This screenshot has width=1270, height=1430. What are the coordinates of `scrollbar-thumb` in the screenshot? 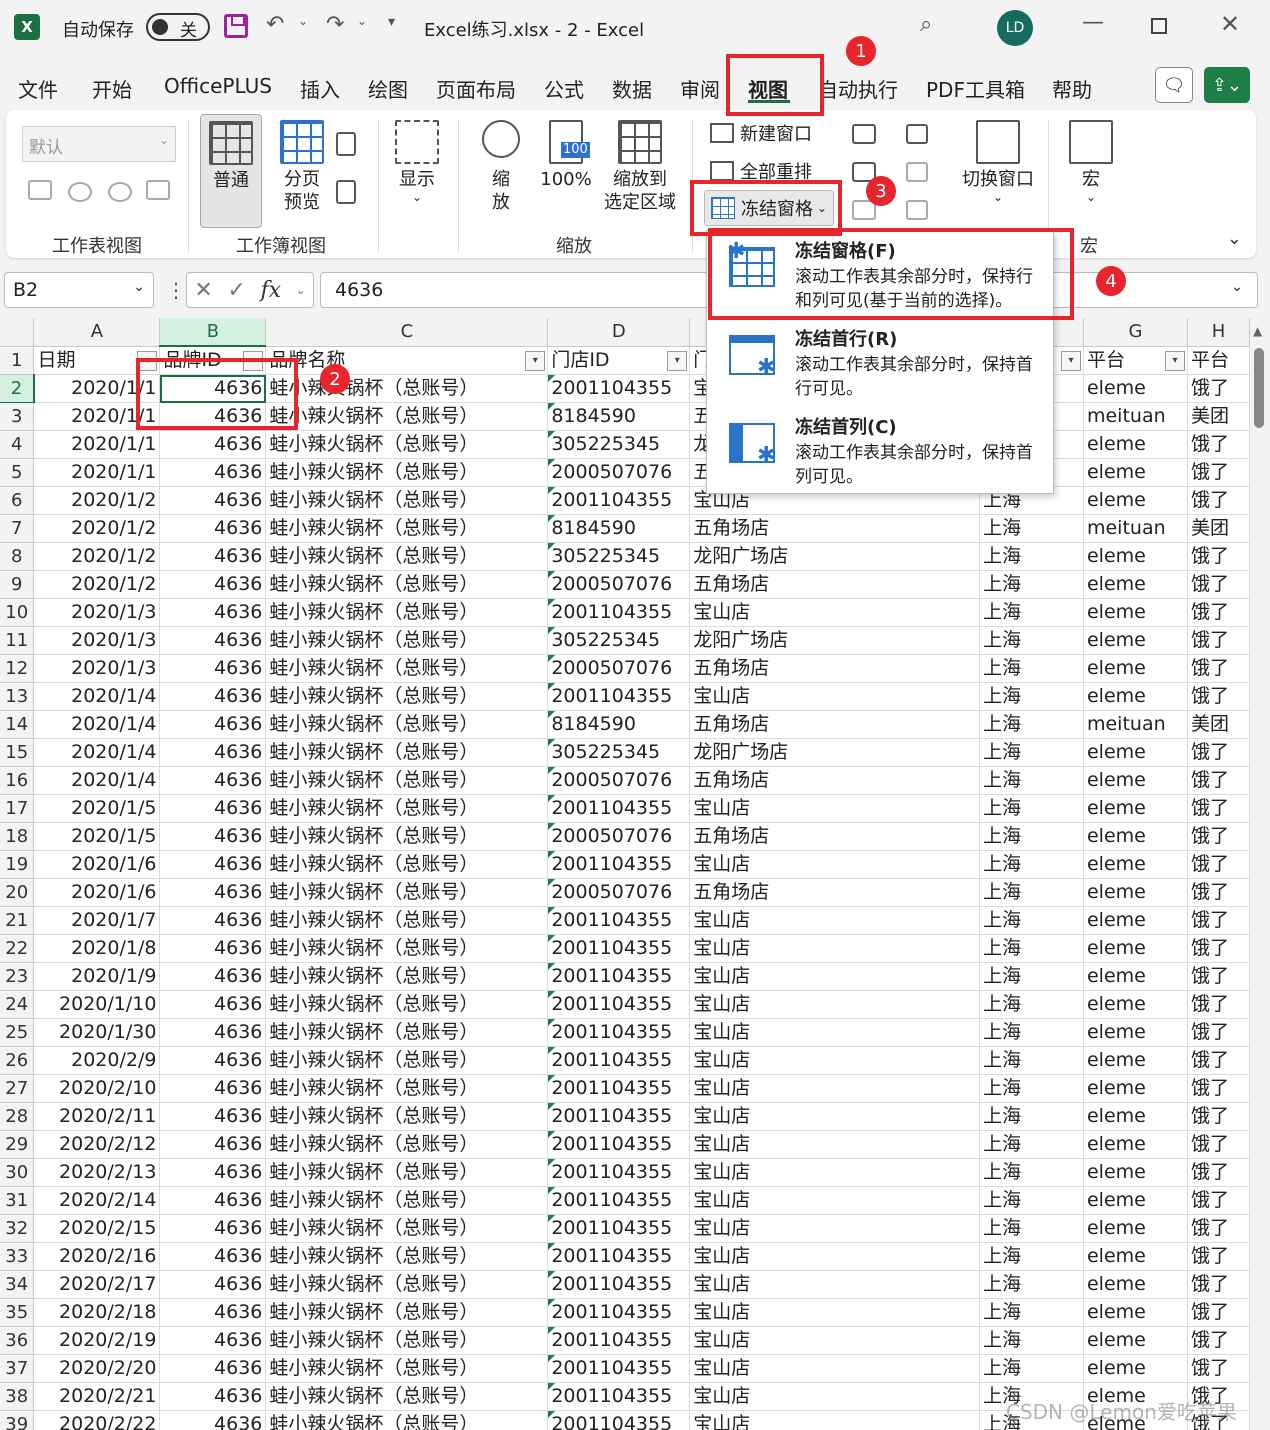 It's located at (1259, 388).